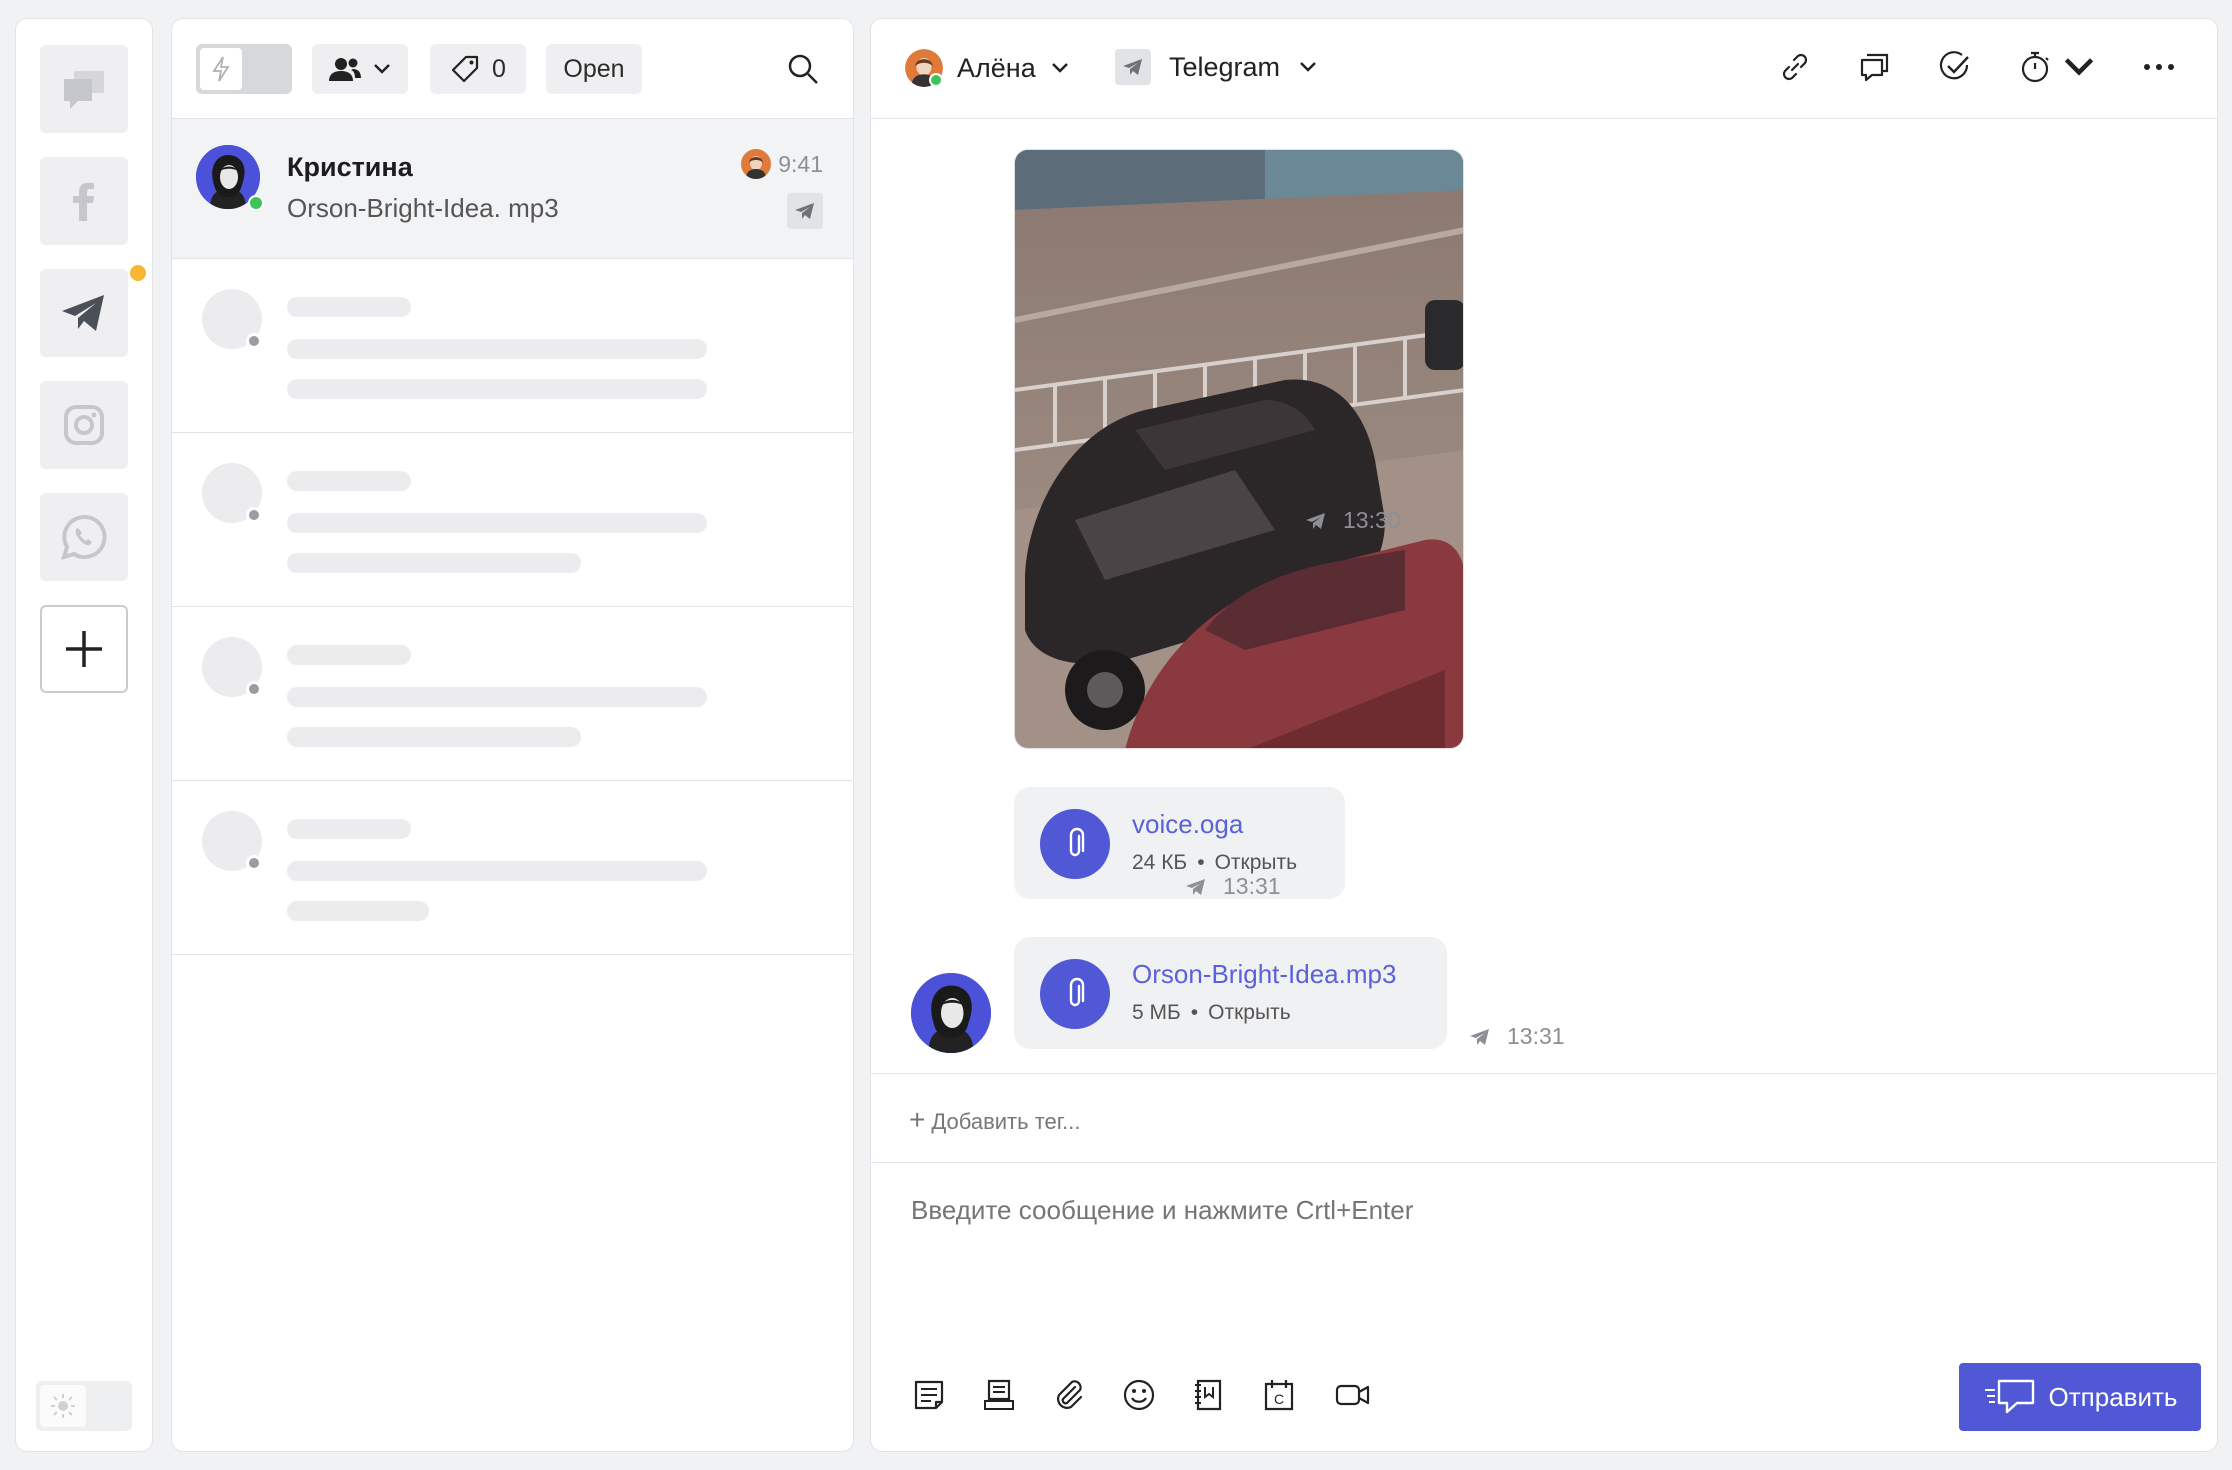 The height and width of the screenshot is (1470, 2232). I want to click on assignee-filter-dropdown, so click(360, 69).